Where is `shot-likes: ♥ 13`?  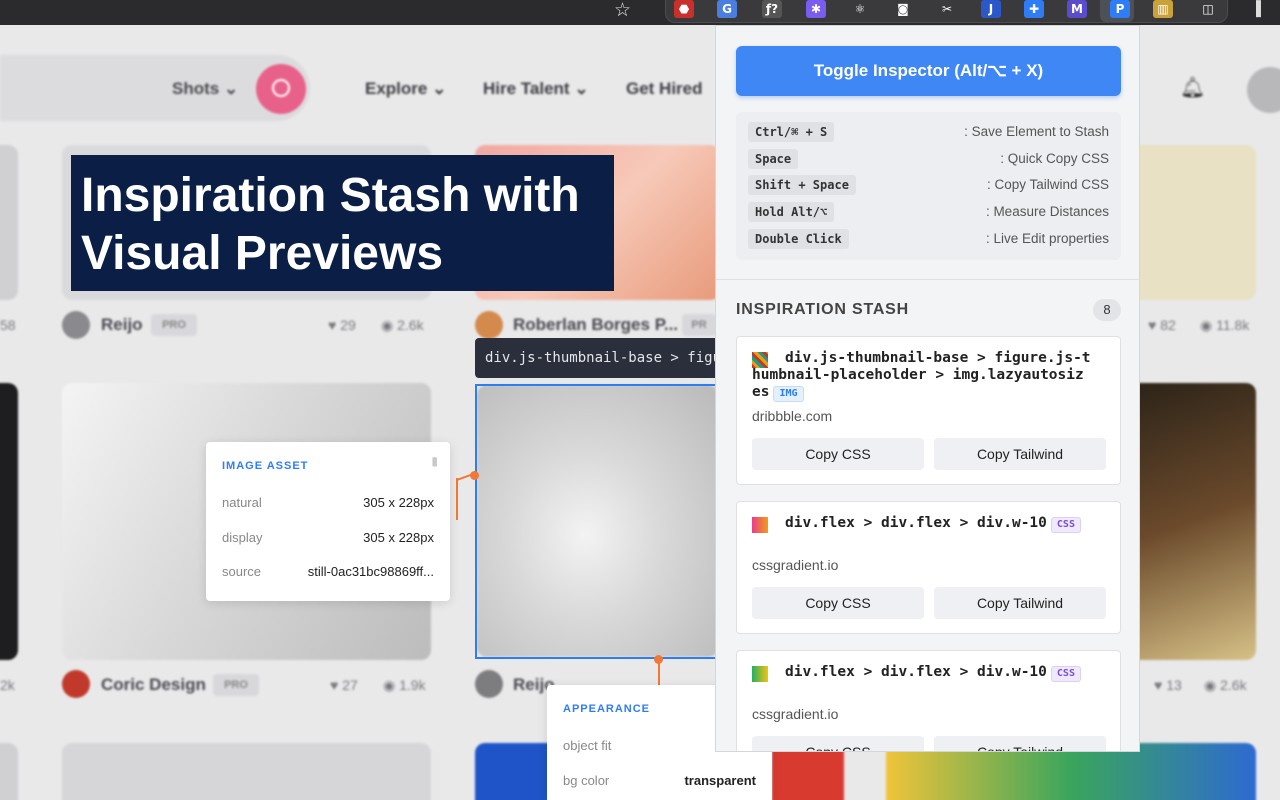 shot-likes: ♥ 13 is located at coordinates (1168, 685).